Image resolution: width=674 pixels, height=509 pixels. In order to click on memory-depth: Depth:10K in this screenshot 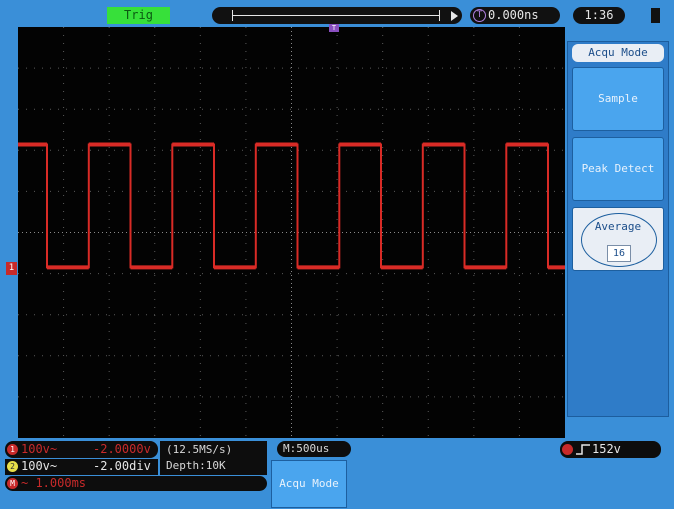, I will do `click(196, 465)`.